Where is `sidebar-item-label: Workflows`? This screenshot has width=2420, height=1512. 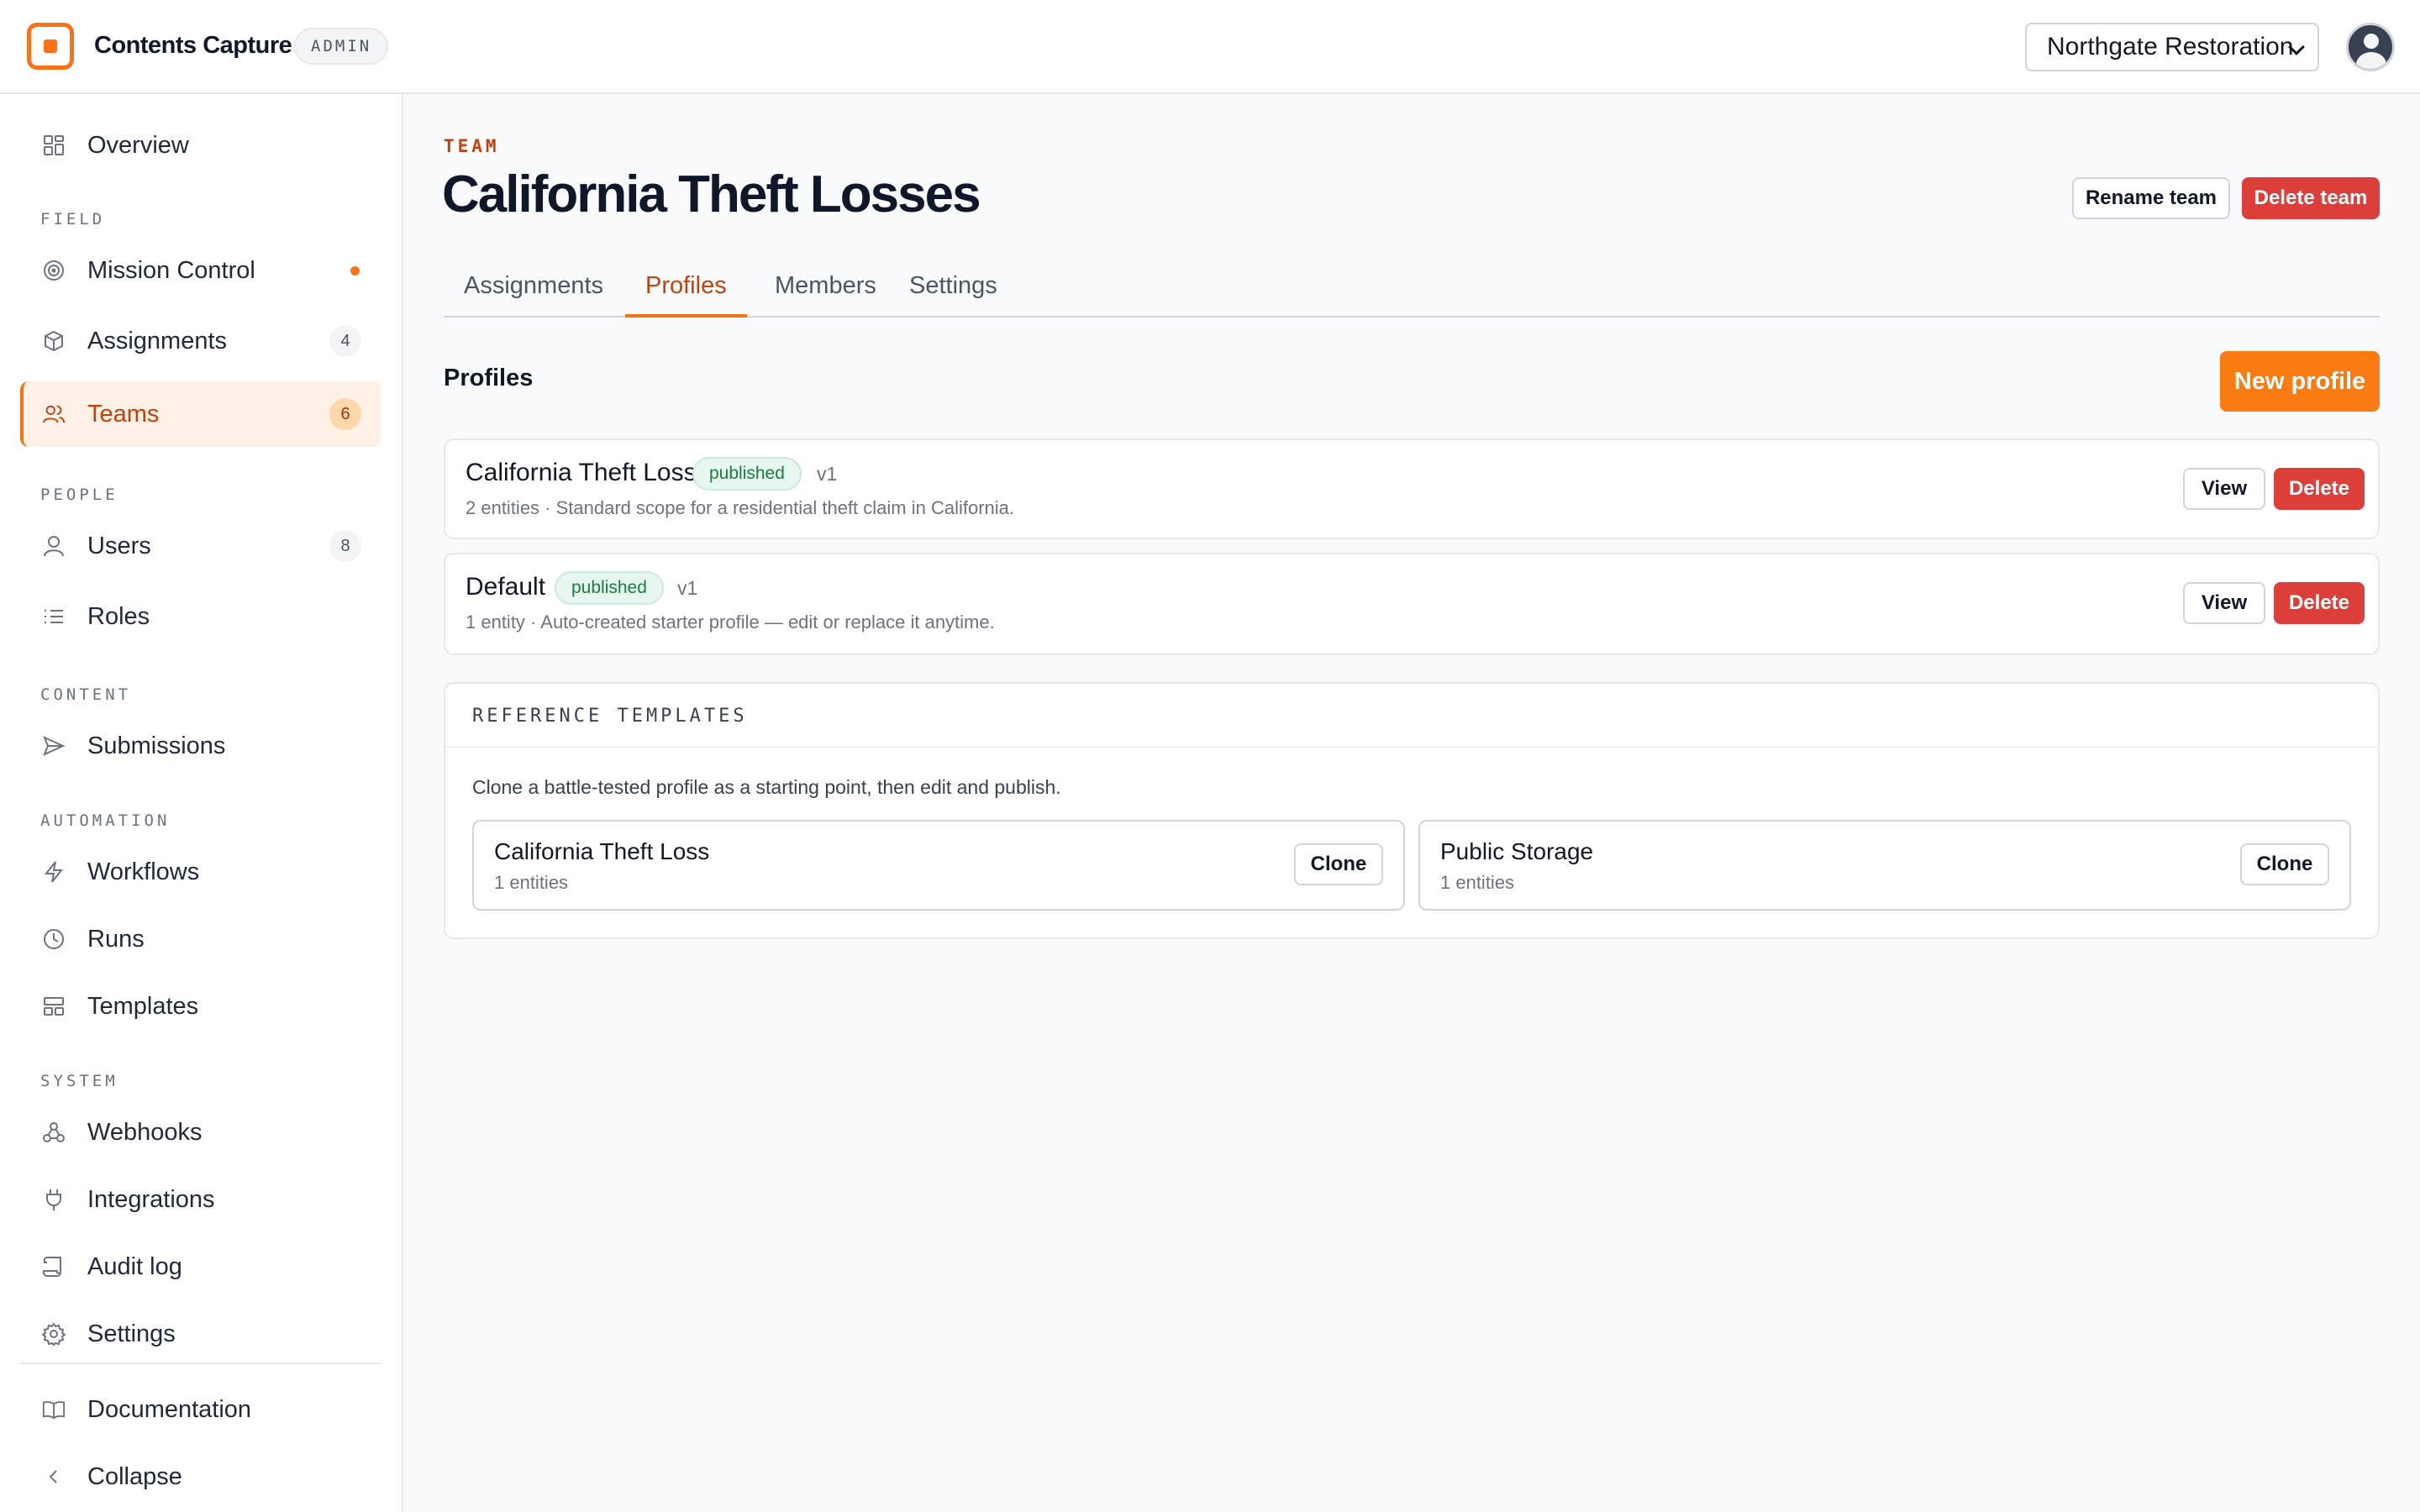 sidebar-item-label: Workflows is located at coordinates (143, 871).